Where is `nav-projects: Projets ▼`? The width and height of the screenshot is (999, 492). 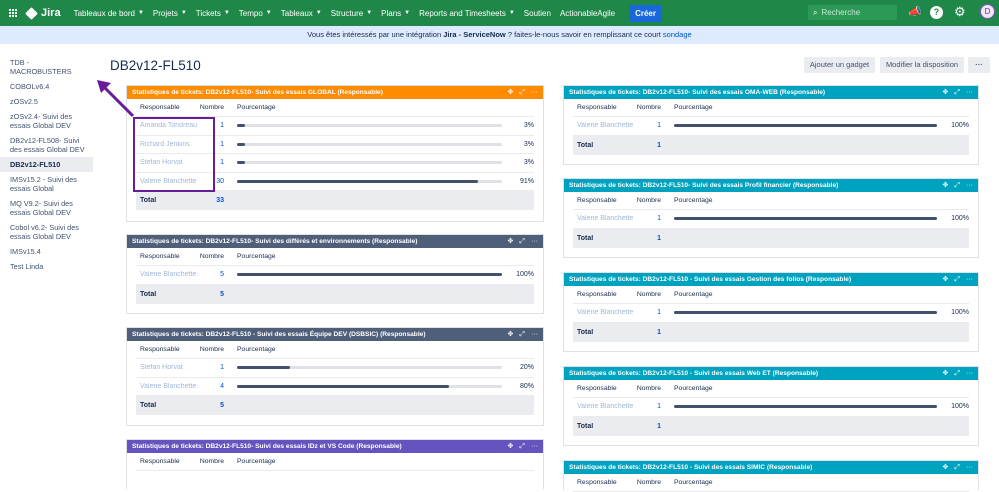
nav-projects: Projets ▼ is located at coordinates (170, 13).